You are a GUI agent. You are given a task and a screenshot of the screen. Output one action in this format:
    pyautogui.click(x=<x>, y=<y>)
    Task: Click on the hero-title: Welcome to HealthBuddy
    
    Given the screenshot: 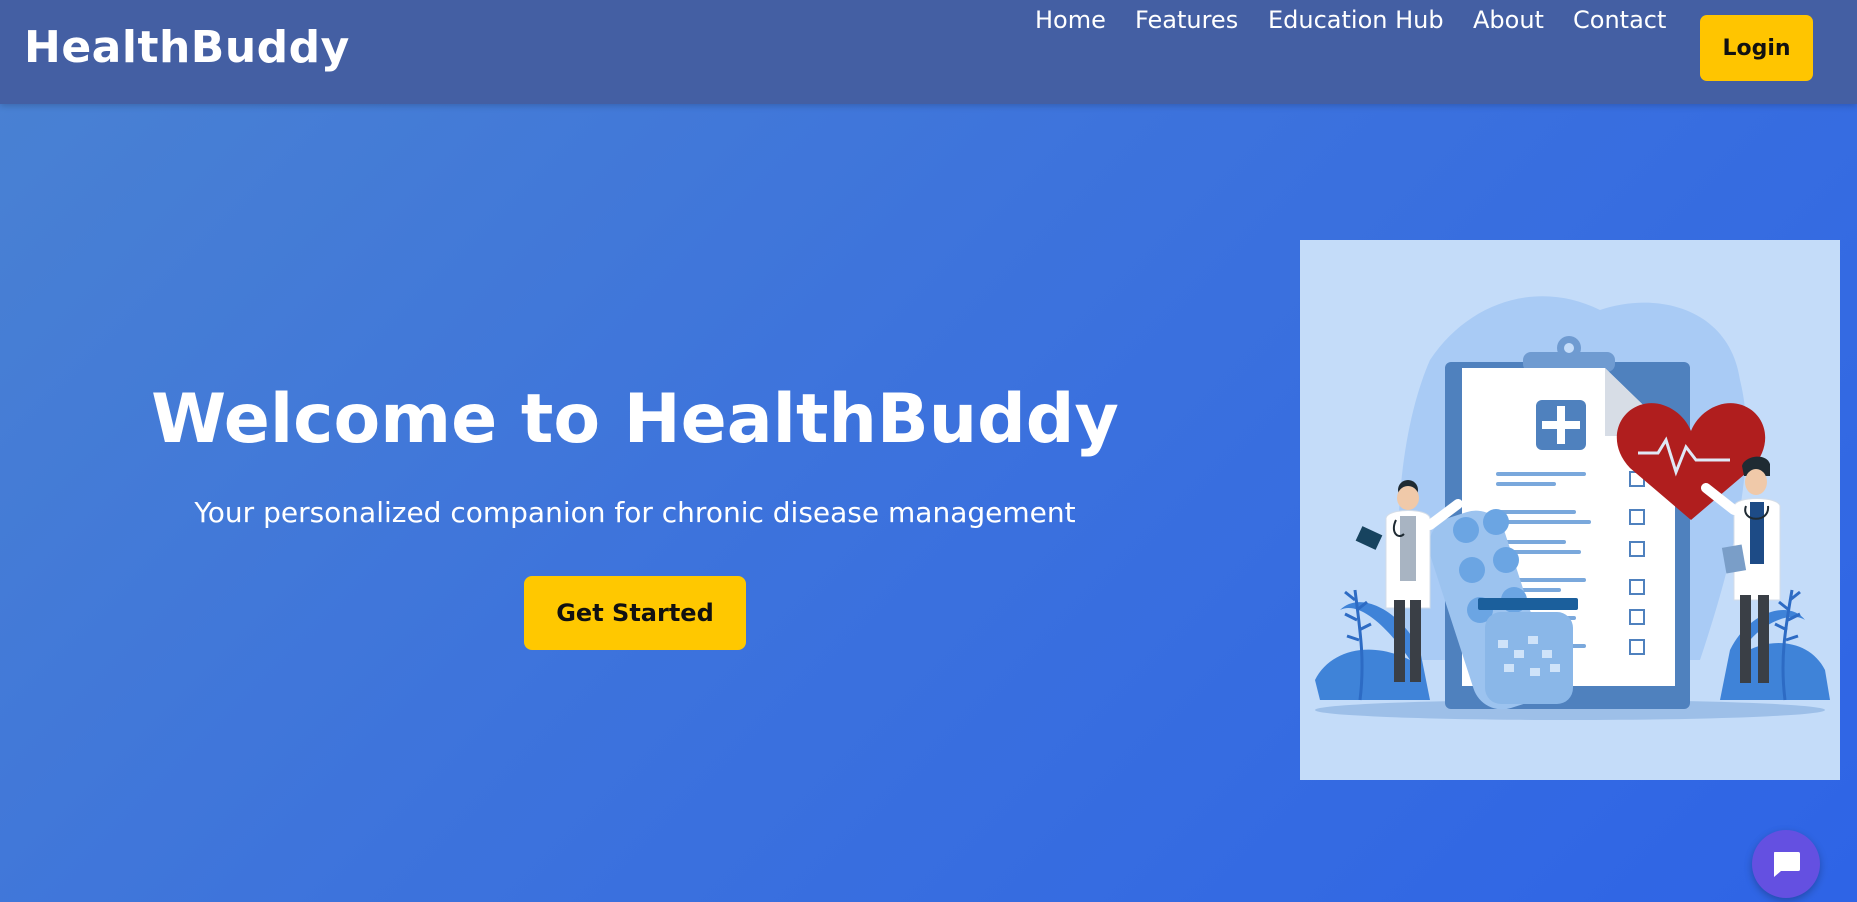 What is the action you would take?
    pyautogui.click(x=635, y=419)
    